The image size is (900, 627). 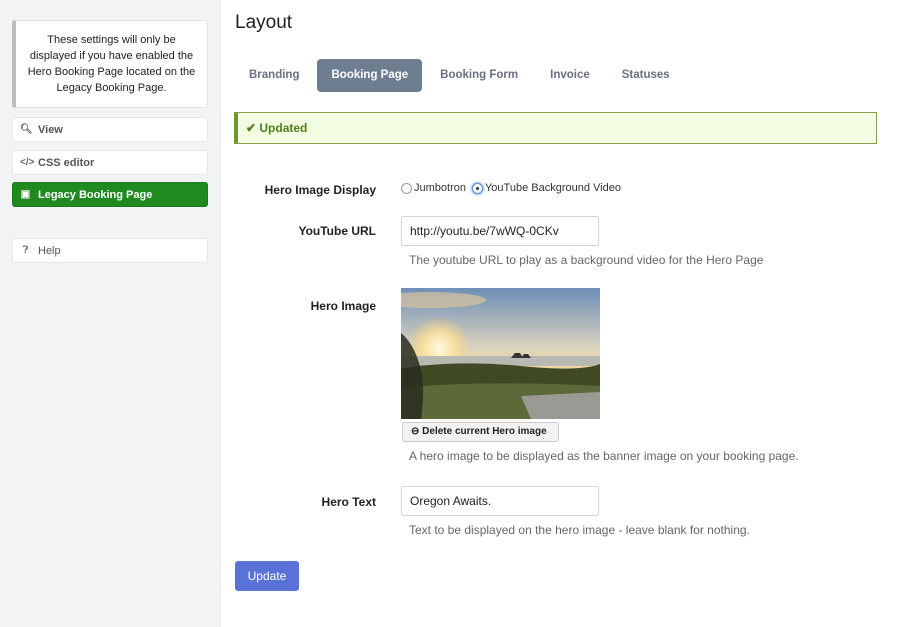 I want to click on hero-image-label: Hero Image, so click(x=343, y=306).